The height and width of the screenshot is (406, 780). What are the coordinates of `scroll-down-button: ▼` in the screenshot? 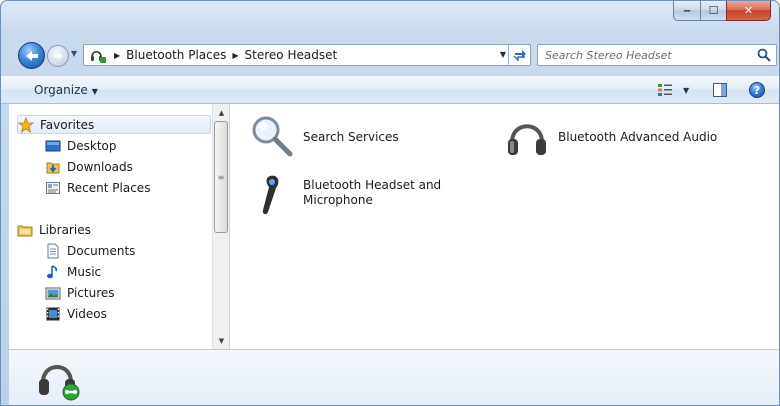 It's located at (221, 340).